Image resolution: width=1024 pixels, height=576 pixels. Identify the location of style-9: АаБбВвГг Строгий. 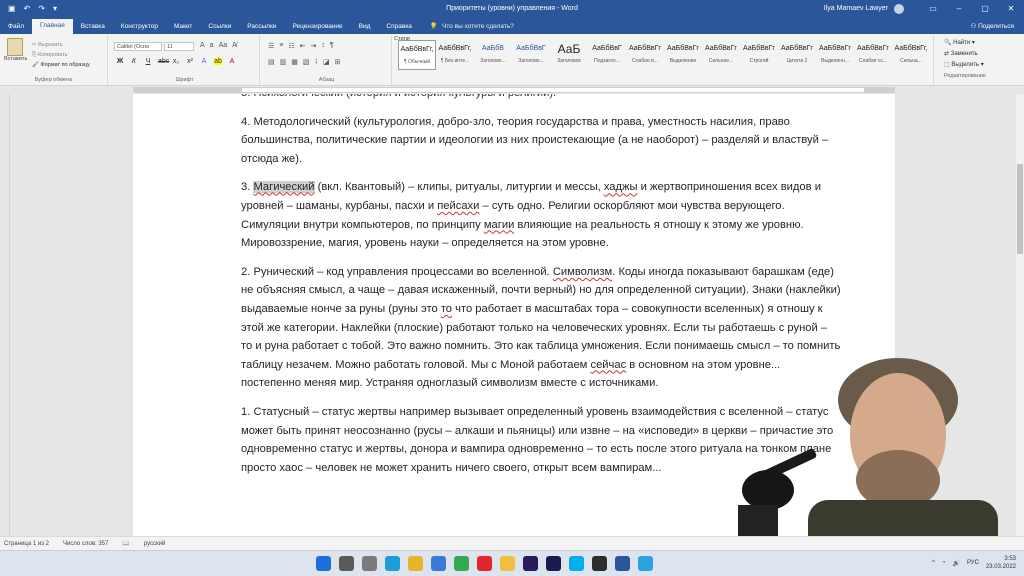
(759, 55).